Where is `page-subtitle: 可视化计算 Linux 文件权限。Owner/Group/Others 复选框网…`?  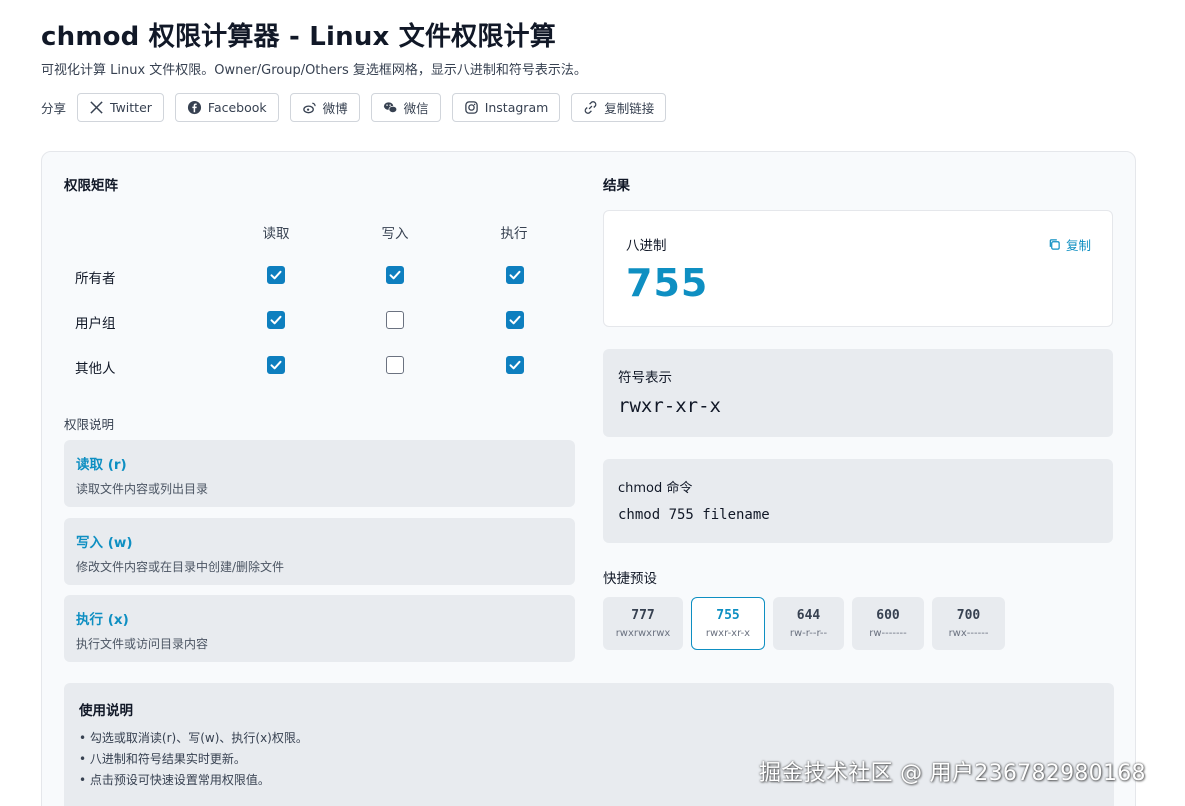 page-subtitle: 可视化计算 Linux 文件权限。Owner/Group/Others 复选框网… is located at coordinates (314, 70).